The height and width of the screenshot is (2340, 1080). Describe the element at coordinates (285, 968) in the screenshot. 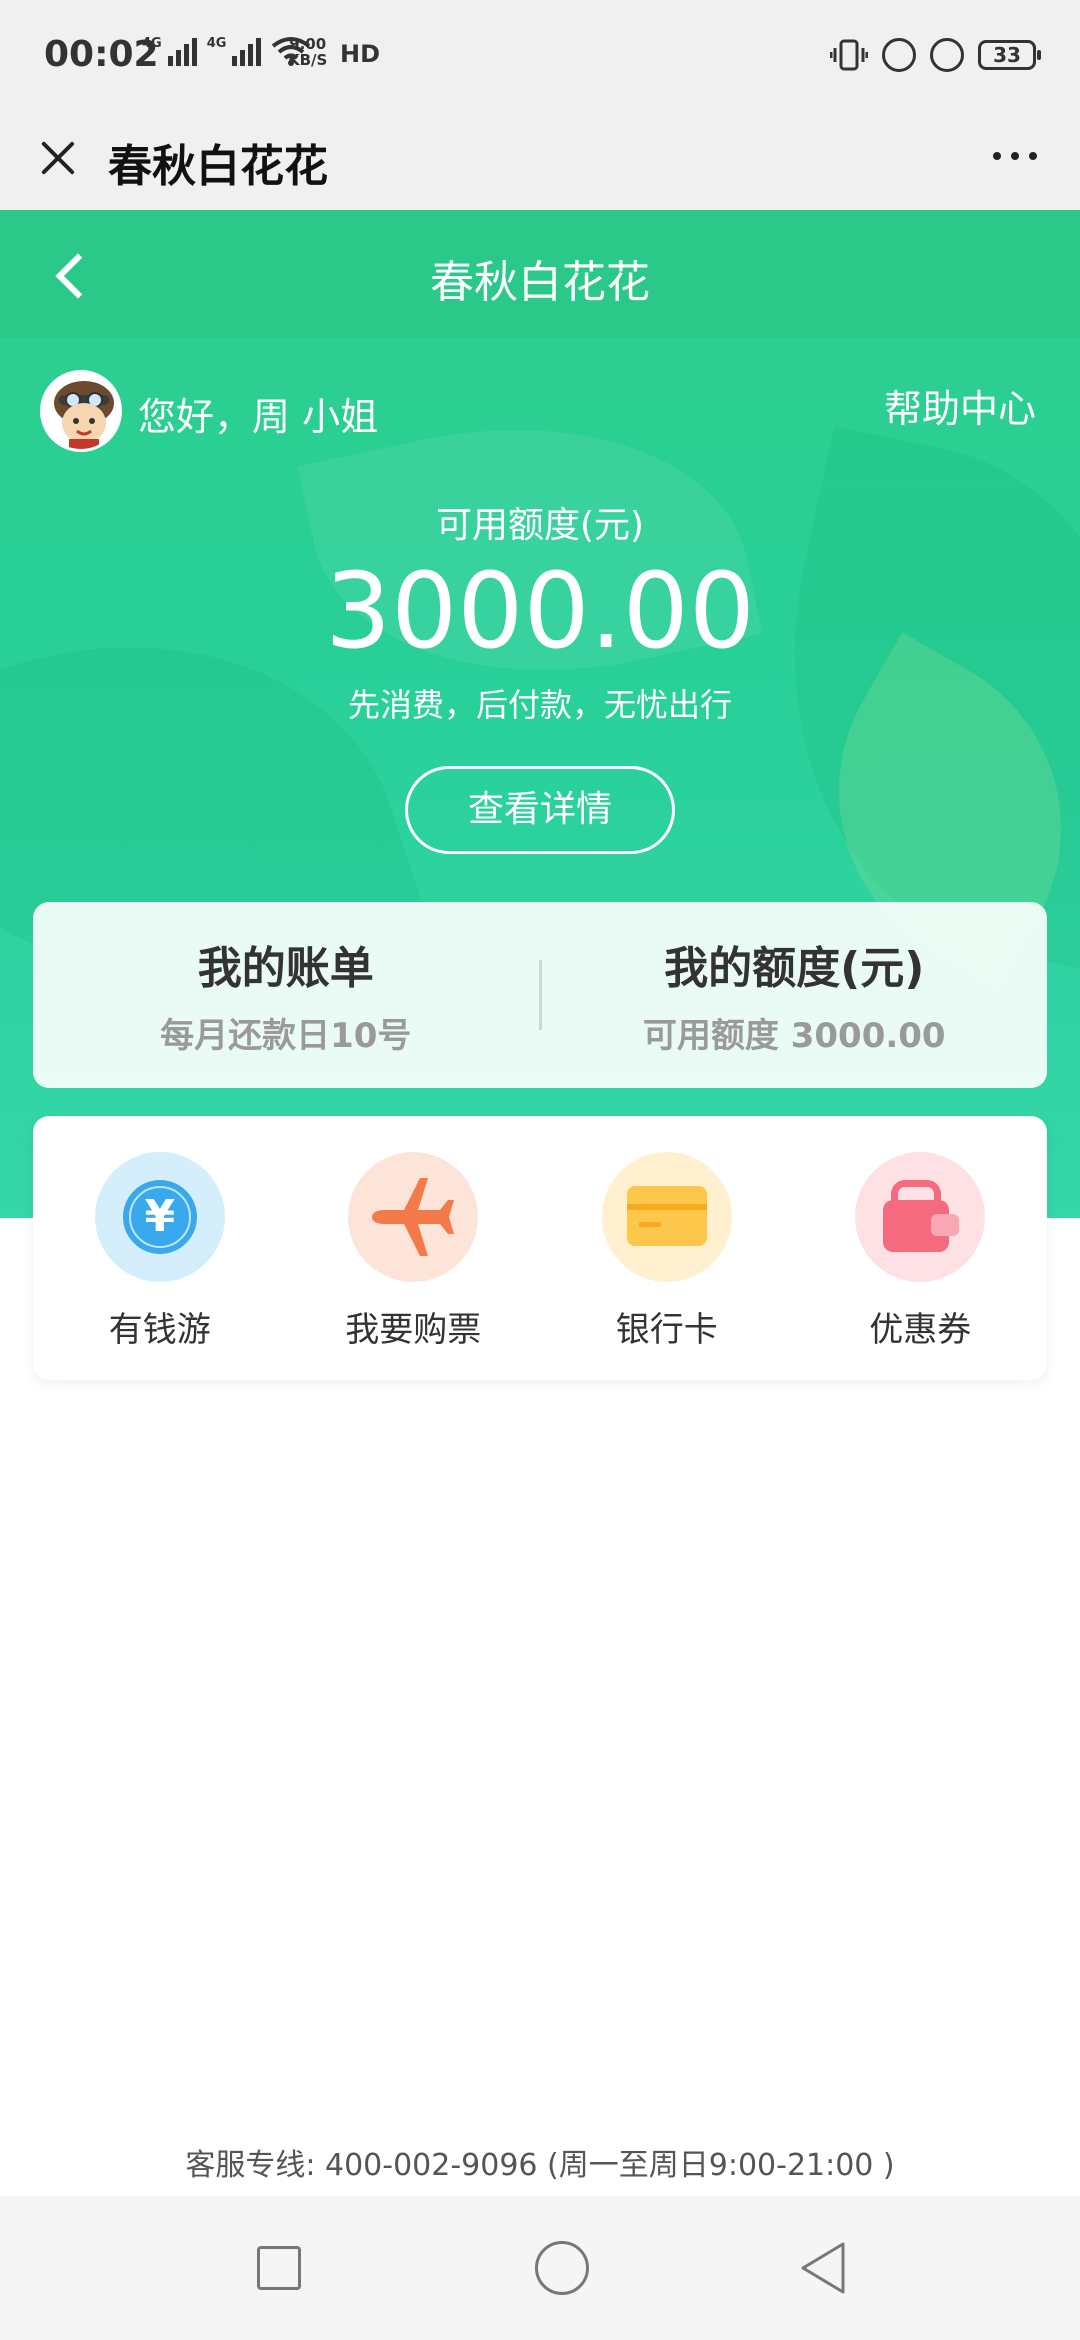

I see `bill-title: 我的账单` at that location.